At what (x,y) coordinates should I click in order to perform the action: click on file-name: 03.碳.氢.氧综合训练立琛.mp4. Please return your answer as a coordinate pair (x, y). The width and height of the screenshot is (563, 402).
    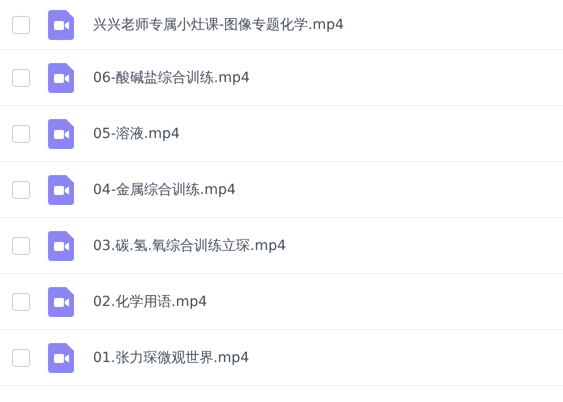
    Looking at the image, I should click on (189, 245).